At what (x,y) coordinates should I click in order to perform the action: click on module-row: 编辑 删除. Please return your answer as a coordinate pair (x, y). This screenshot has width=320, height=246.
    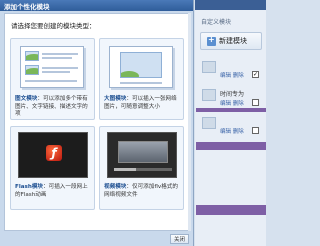
    Looking at the image, I should click on (231, 128).